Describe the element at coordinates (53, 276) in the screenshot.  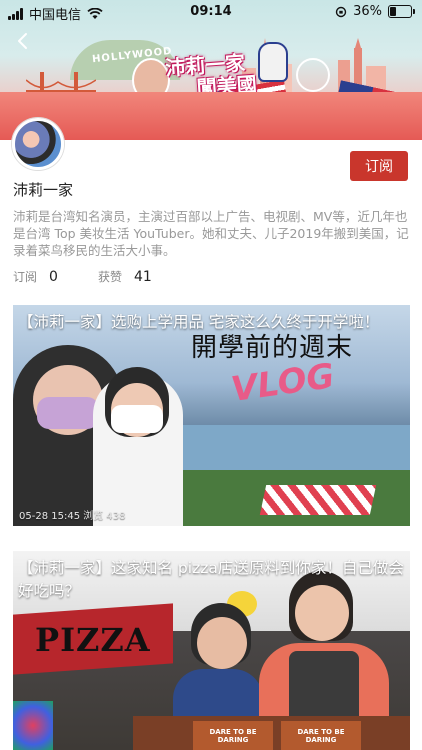
I see `subscribe-count-value: 0` at that location.